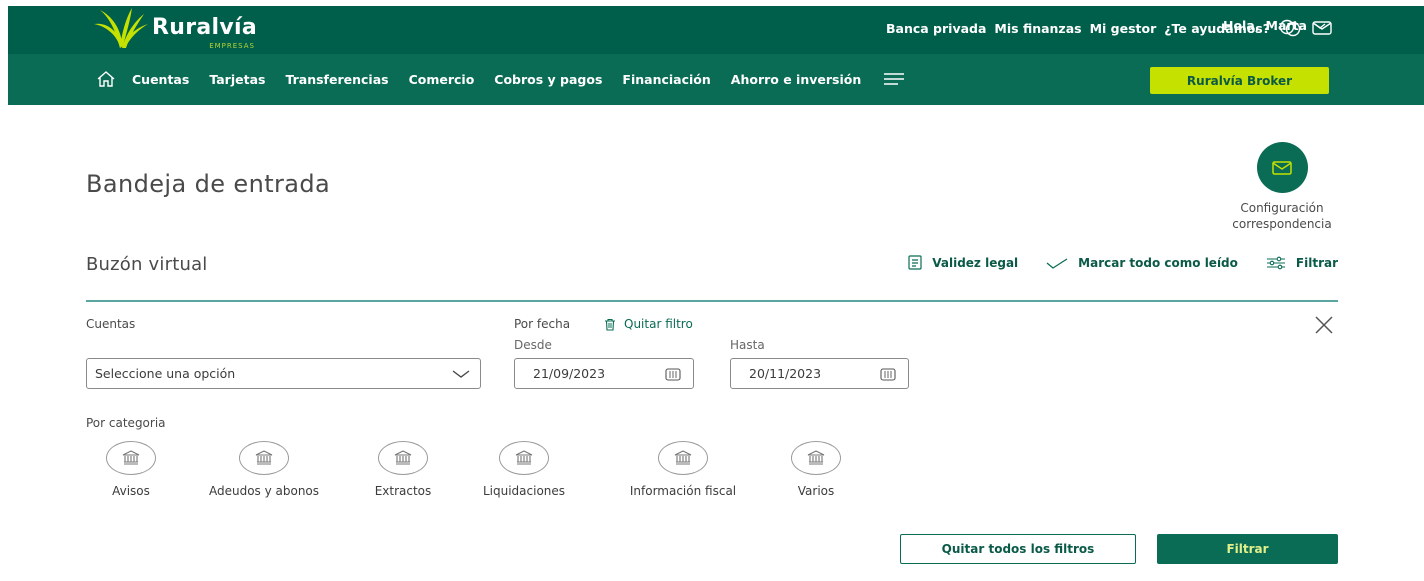  I want to click on brand-subtitle: EMPRESAS, so click(232, 45).